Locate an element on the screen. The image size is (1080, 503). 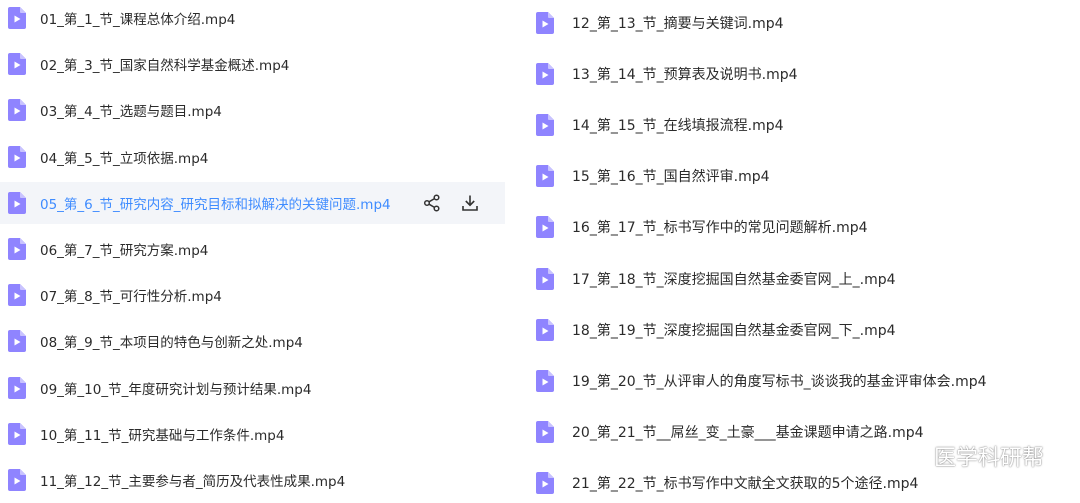
file-name: 11_第_12_节_主要参与者_简历及代表性成果.mp4 is located at coordinates (193, 482).